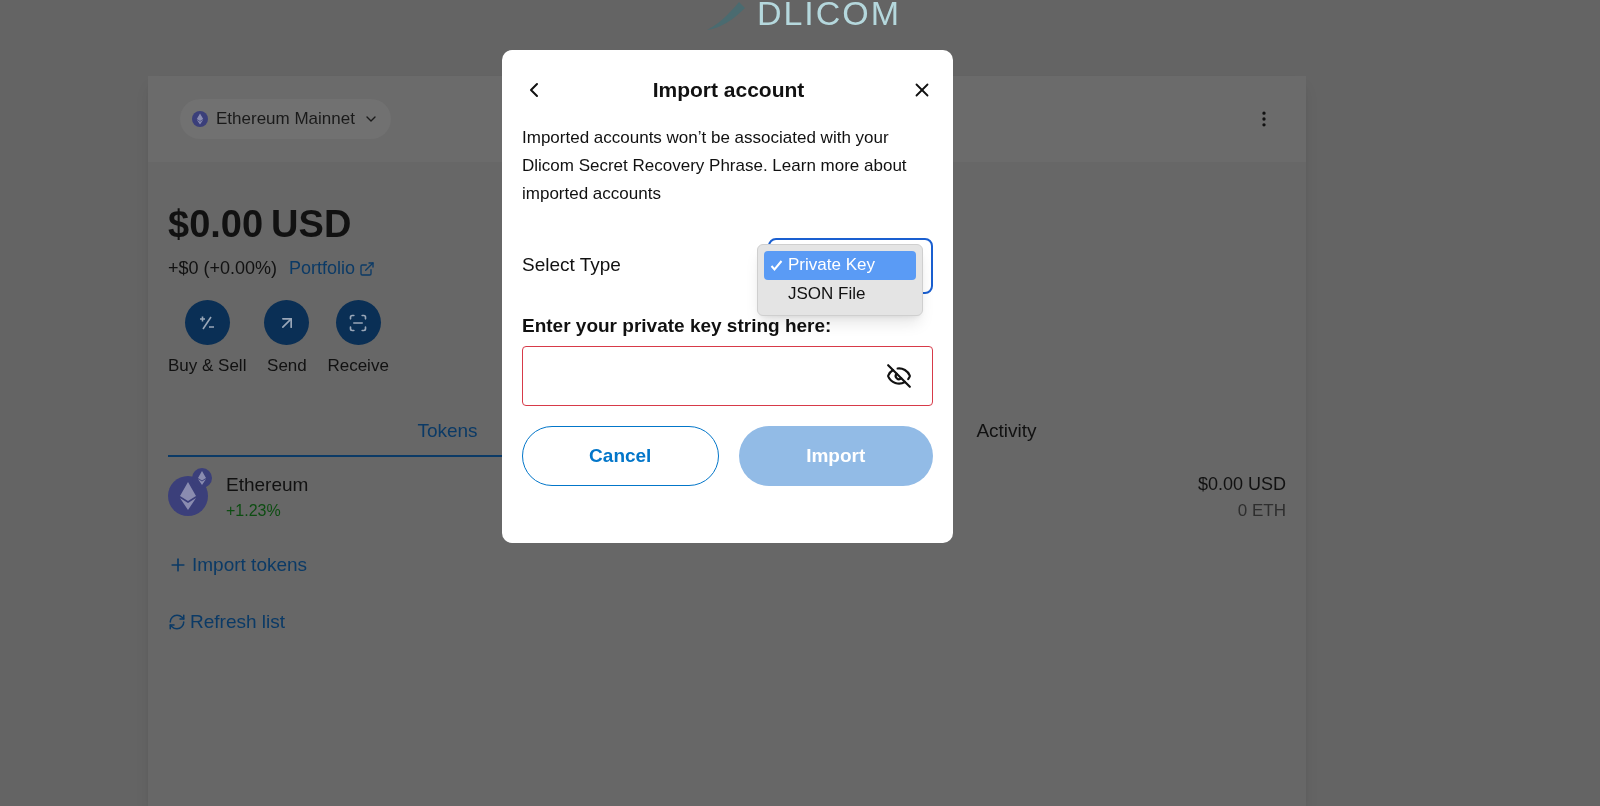  Describe the element at coordinates (727, 376) in the screenshot. I see `private-key-field` at that location.